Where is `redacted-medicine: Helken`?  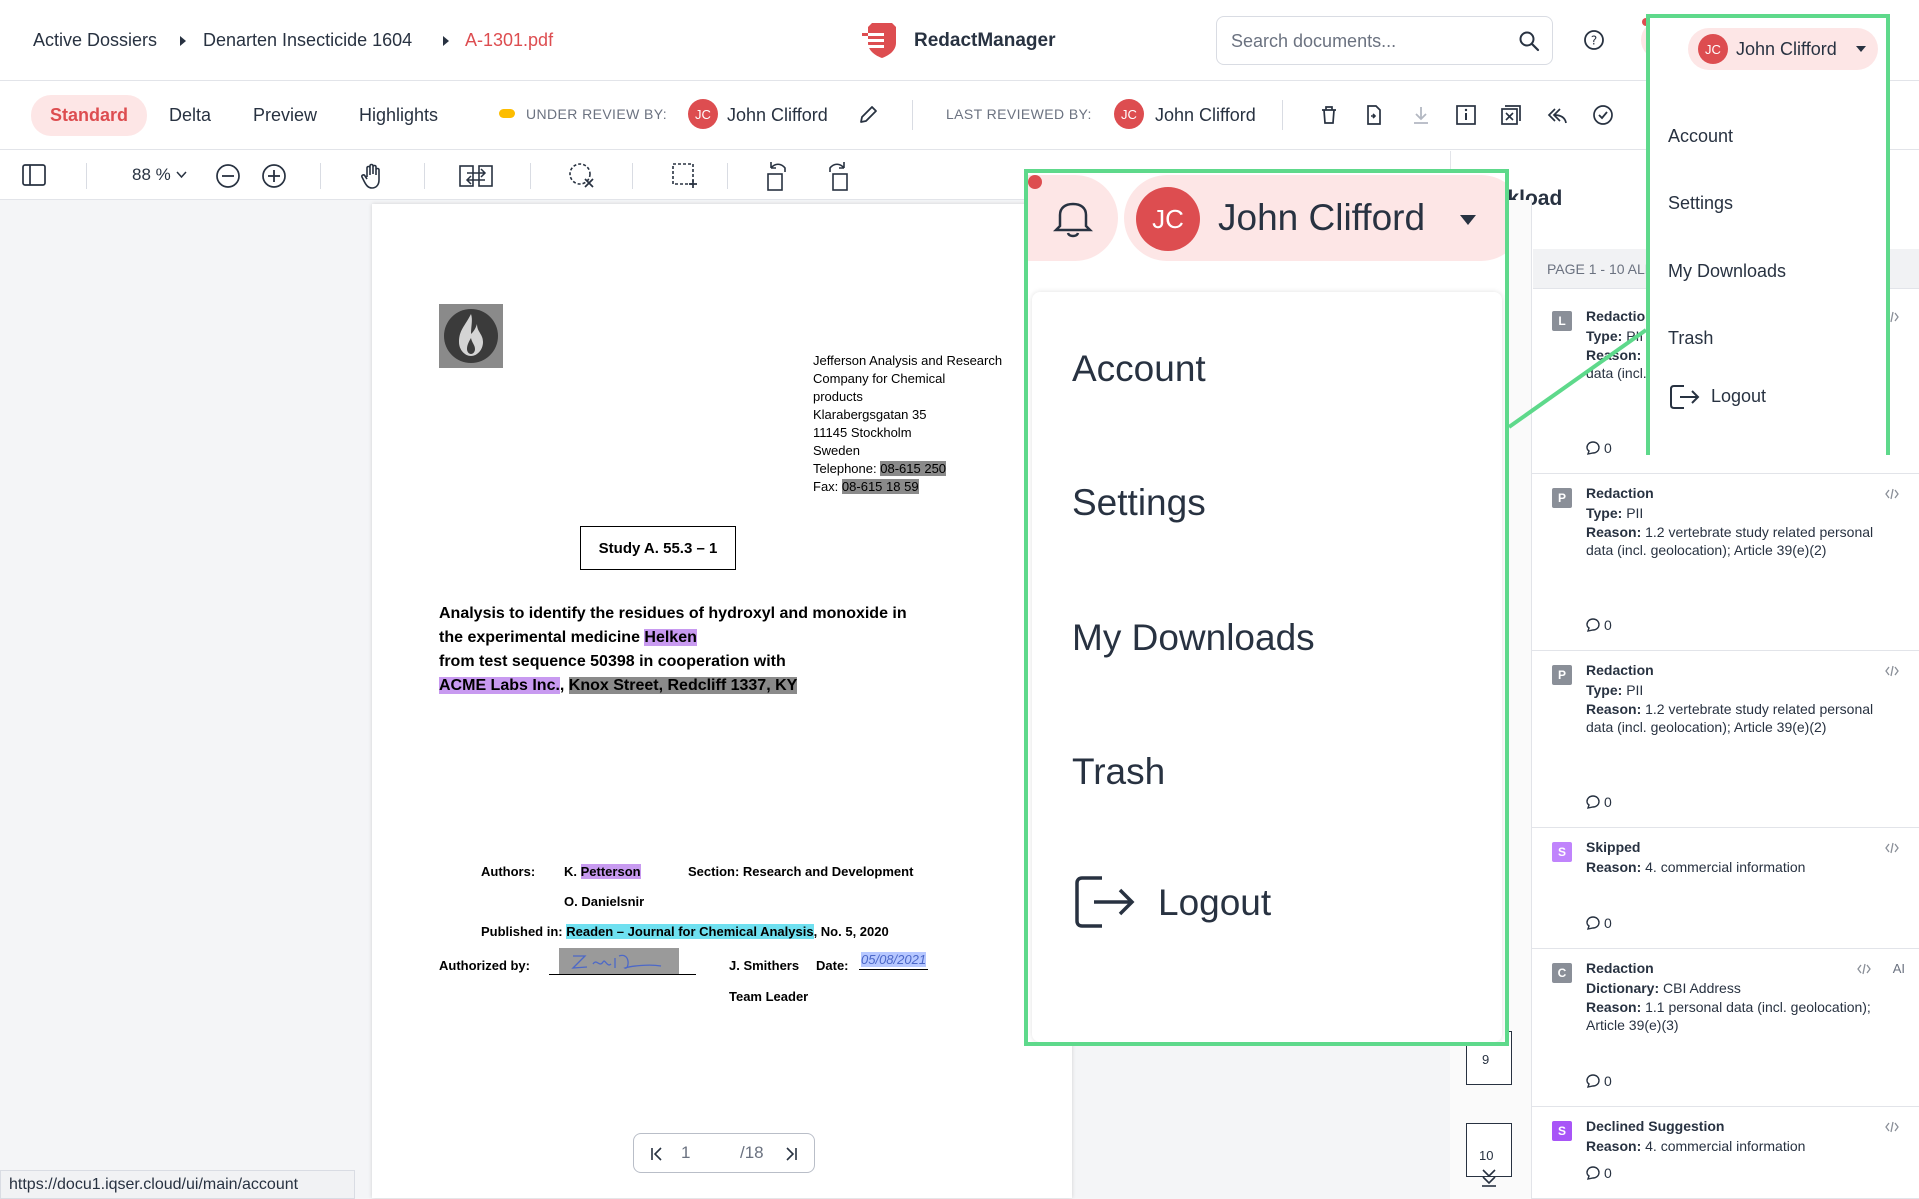
redacted-medicine: Helken is located at coordinates (670, 637).